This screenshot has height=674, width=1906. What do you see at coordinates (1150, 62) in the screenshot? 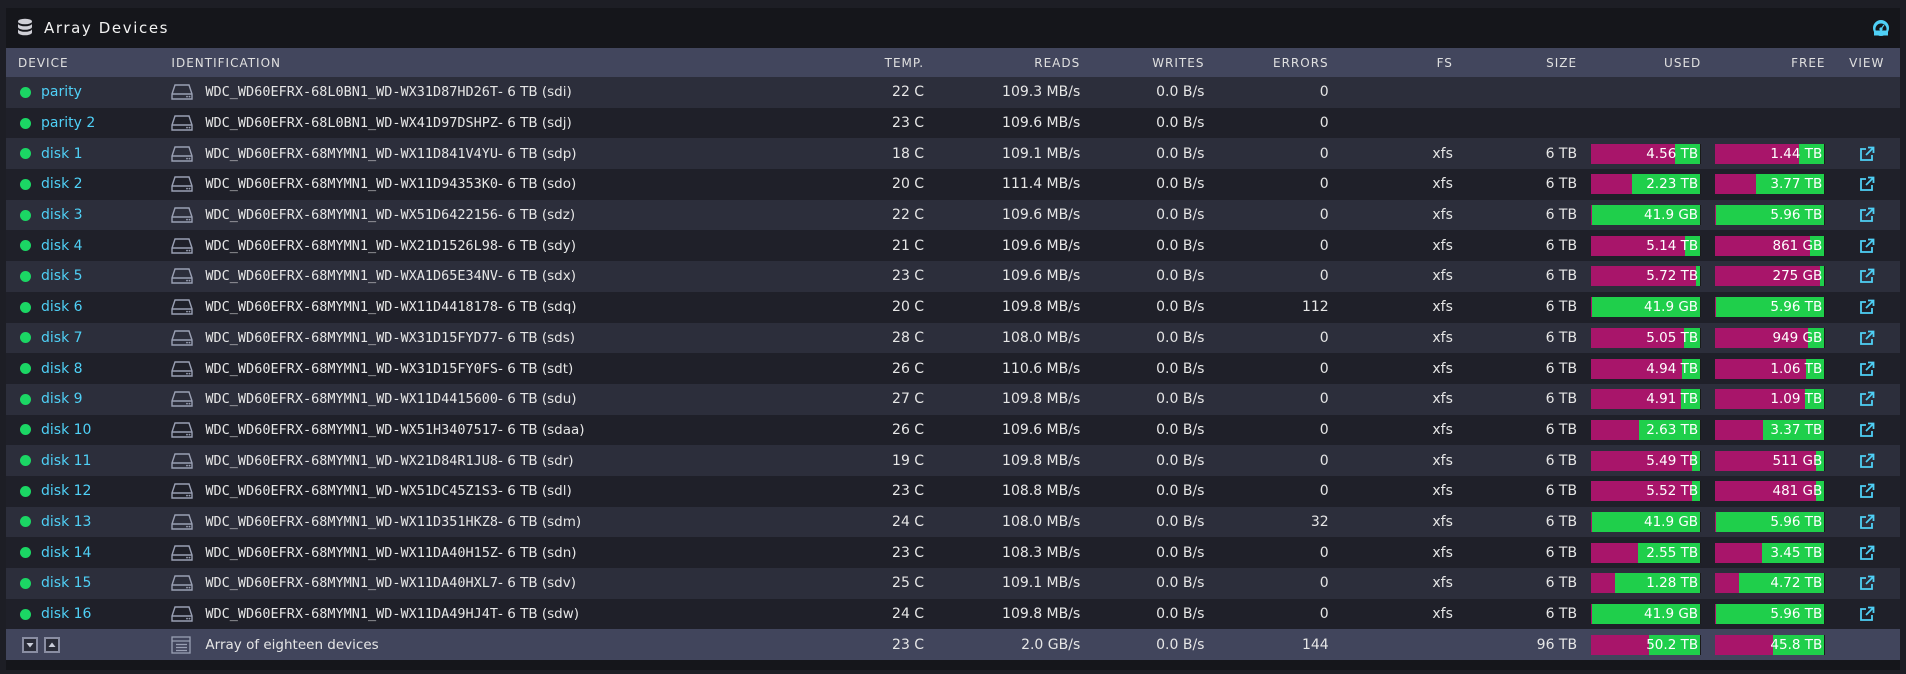
I see `col-writes: WRITES` at bounding box center [1150, 62].